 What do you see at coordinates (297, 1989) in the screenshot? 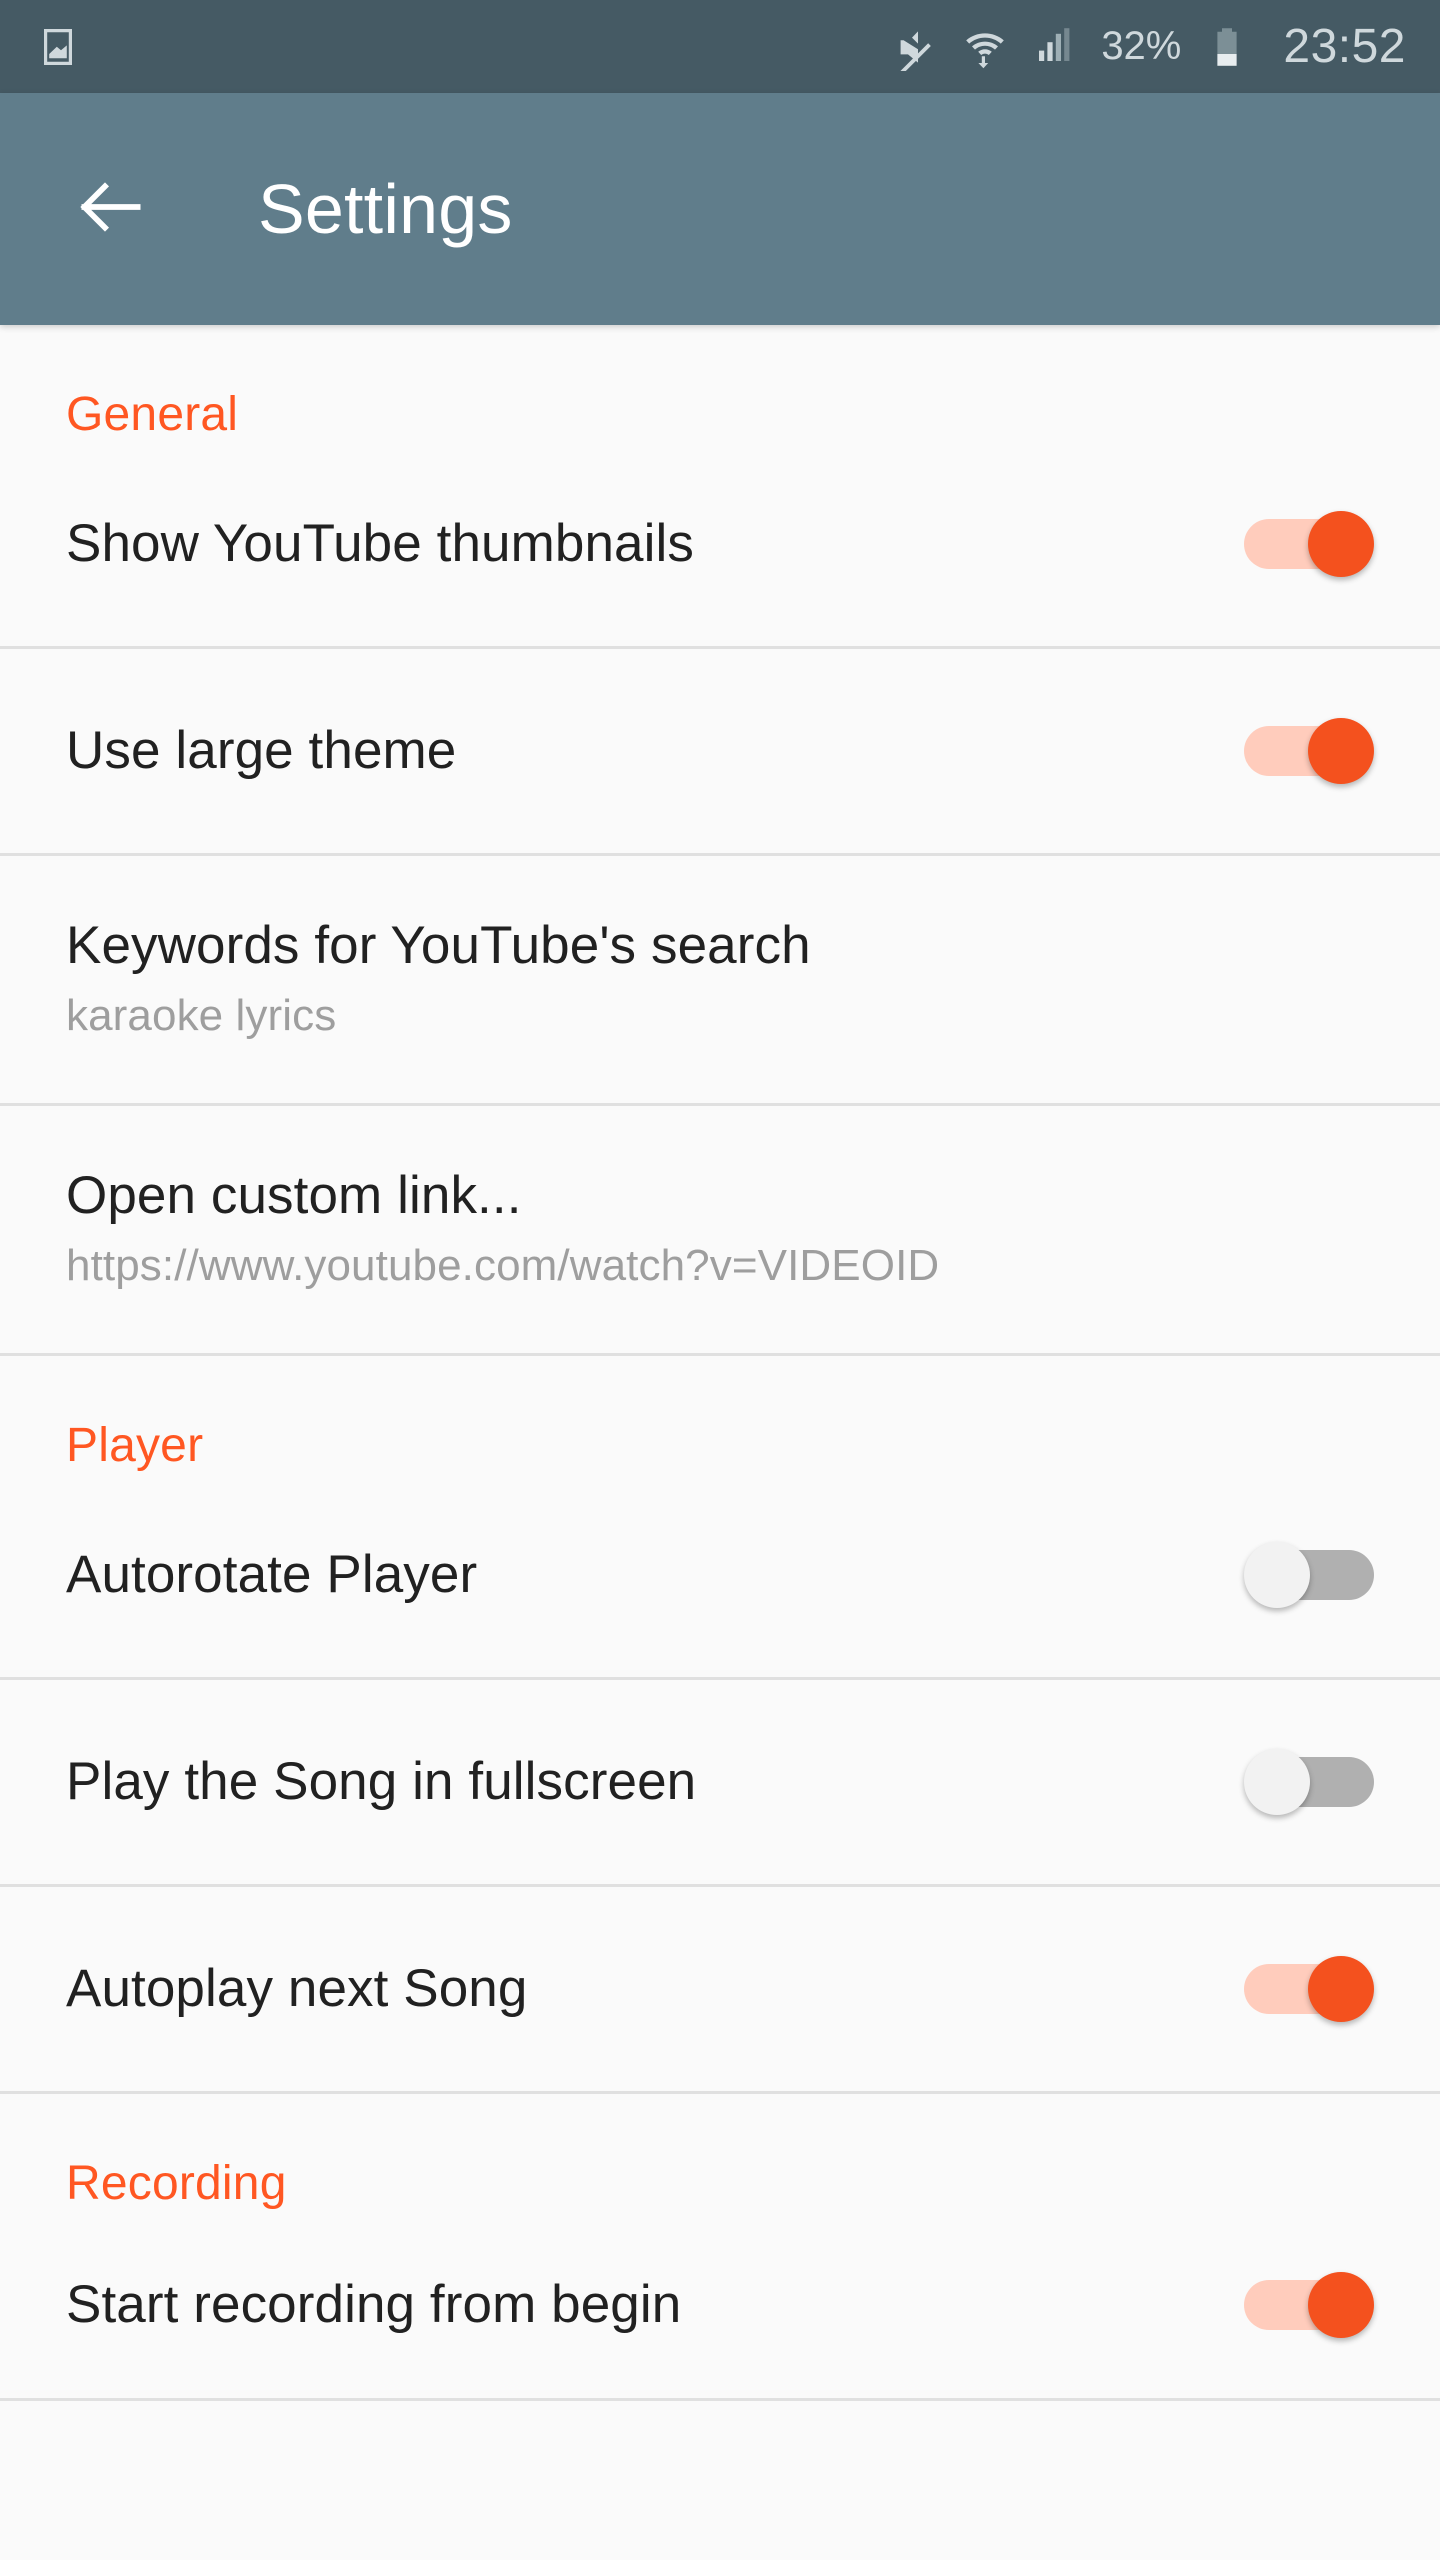
I see `setting-title: Autoplay next Song` at bounding box center [297, 1989].